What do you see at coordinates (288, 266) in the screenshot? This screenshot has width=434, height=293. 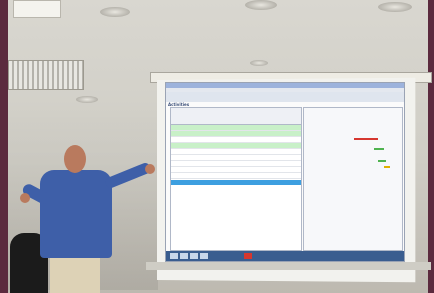 I see `projector-screen-bottom` at bounding box center [288, 266].